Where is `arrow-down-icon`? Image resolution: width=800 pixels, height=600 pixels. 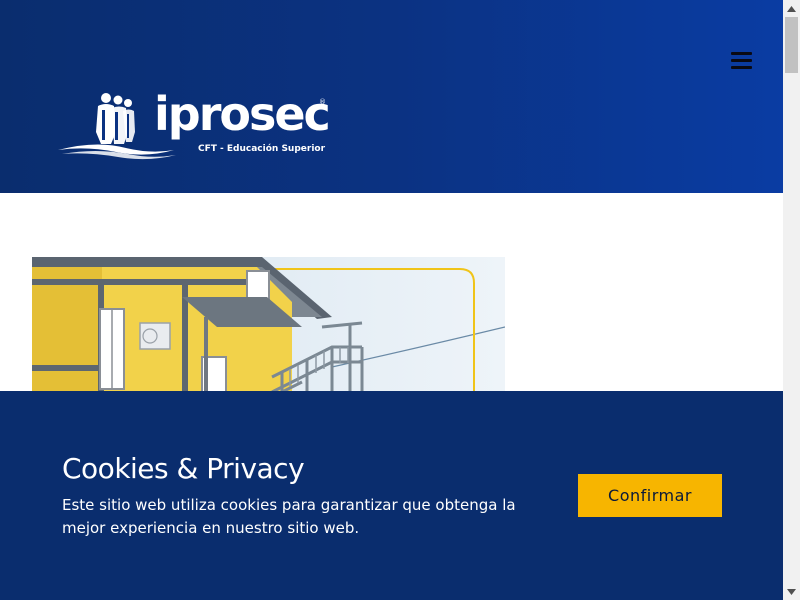
arrow-down-icon is located at coordinates (791, 591).